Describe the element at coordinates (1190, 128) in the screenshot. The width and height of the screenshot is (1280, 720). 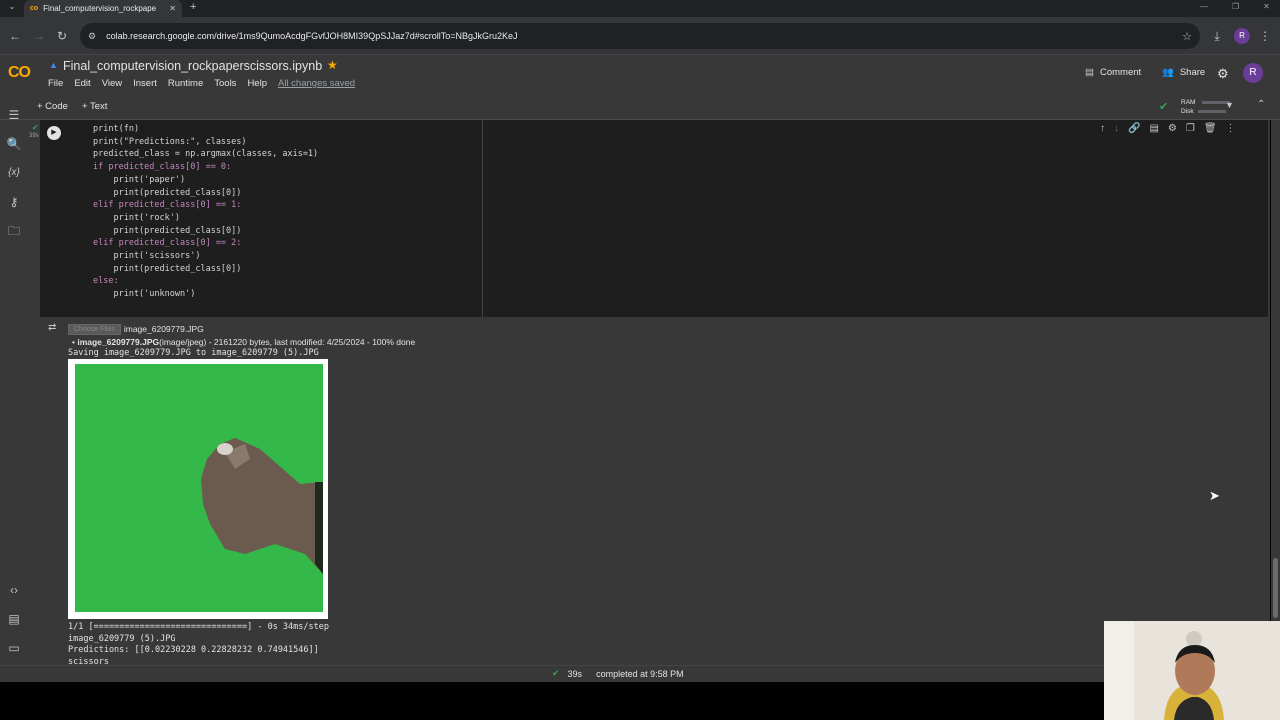
I see `mirror-cell-icon: ❐` at that location.